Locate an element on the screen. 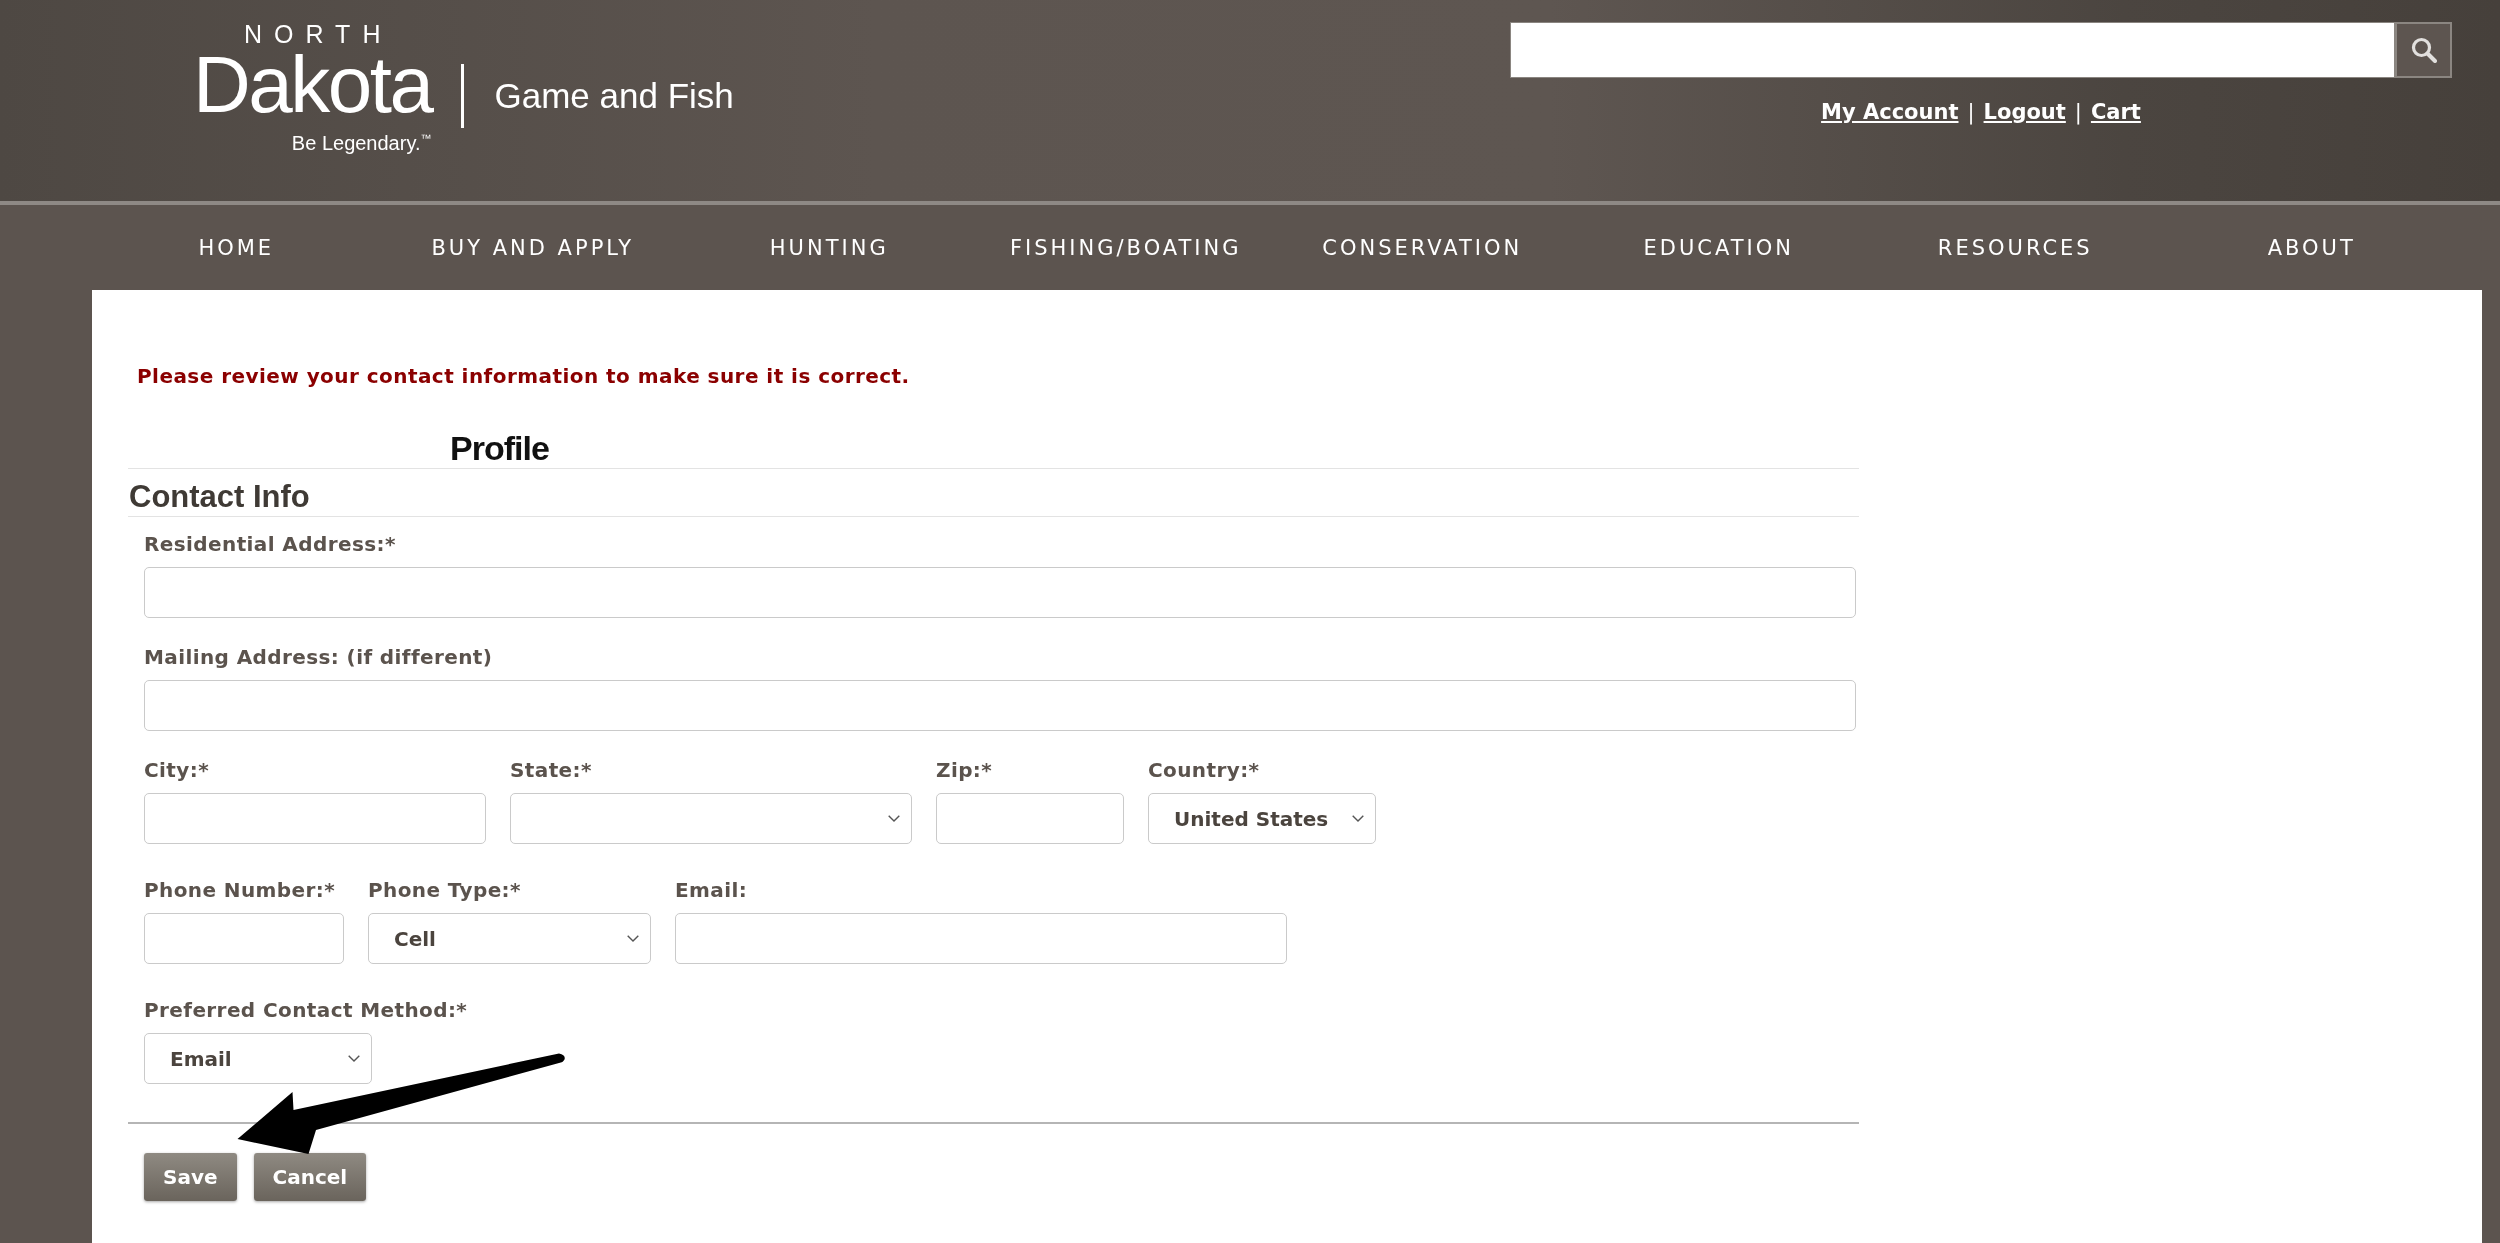  form-button: Save is located at coordinates (190, 1177).